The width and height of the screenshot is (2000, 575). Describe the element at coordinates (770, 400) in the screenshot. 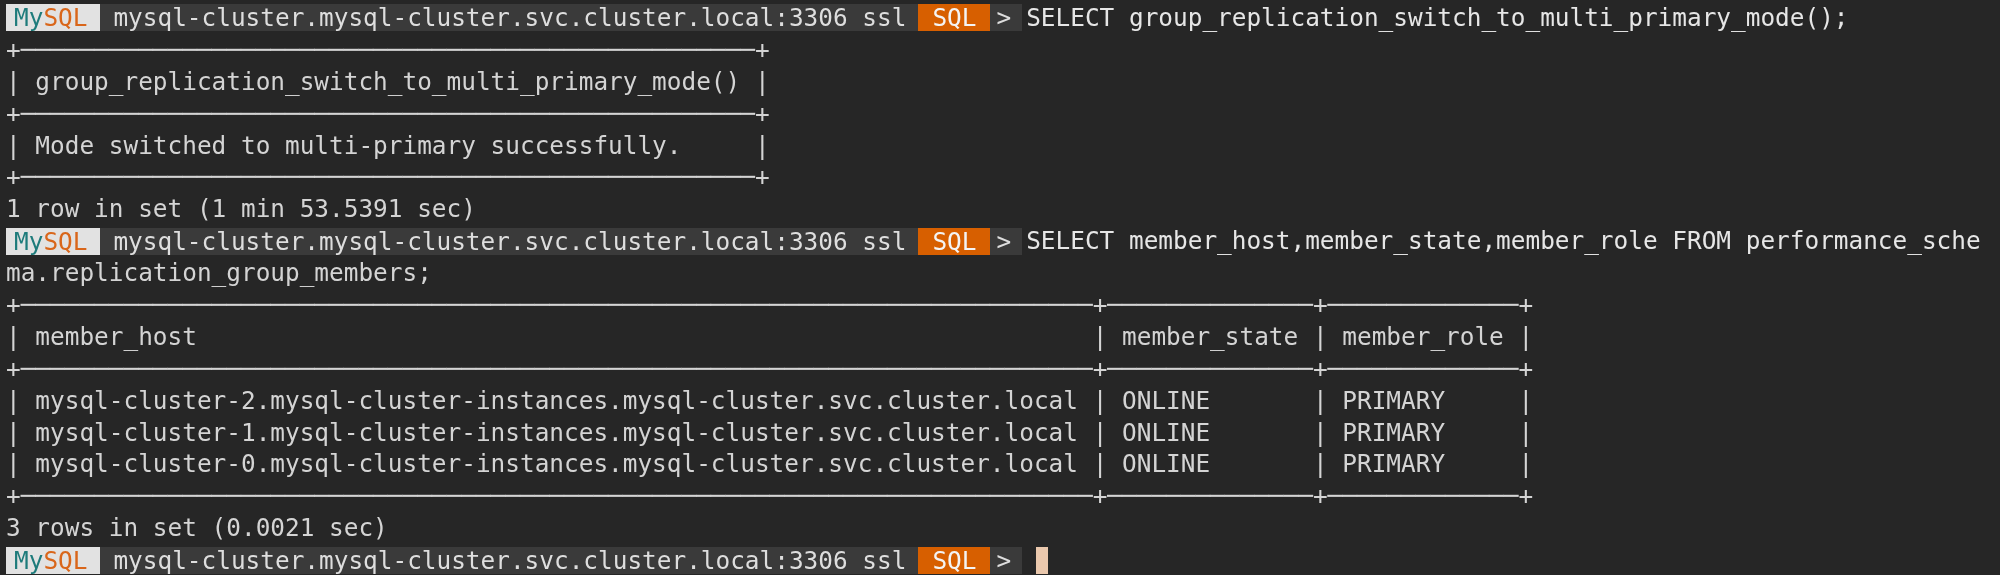

I see `output-line: | mysql-cluster-2.mysql-cluster-instances.mysql-cluster.svc.cluster.local | ONLINE | PRIMARY |` at that location.